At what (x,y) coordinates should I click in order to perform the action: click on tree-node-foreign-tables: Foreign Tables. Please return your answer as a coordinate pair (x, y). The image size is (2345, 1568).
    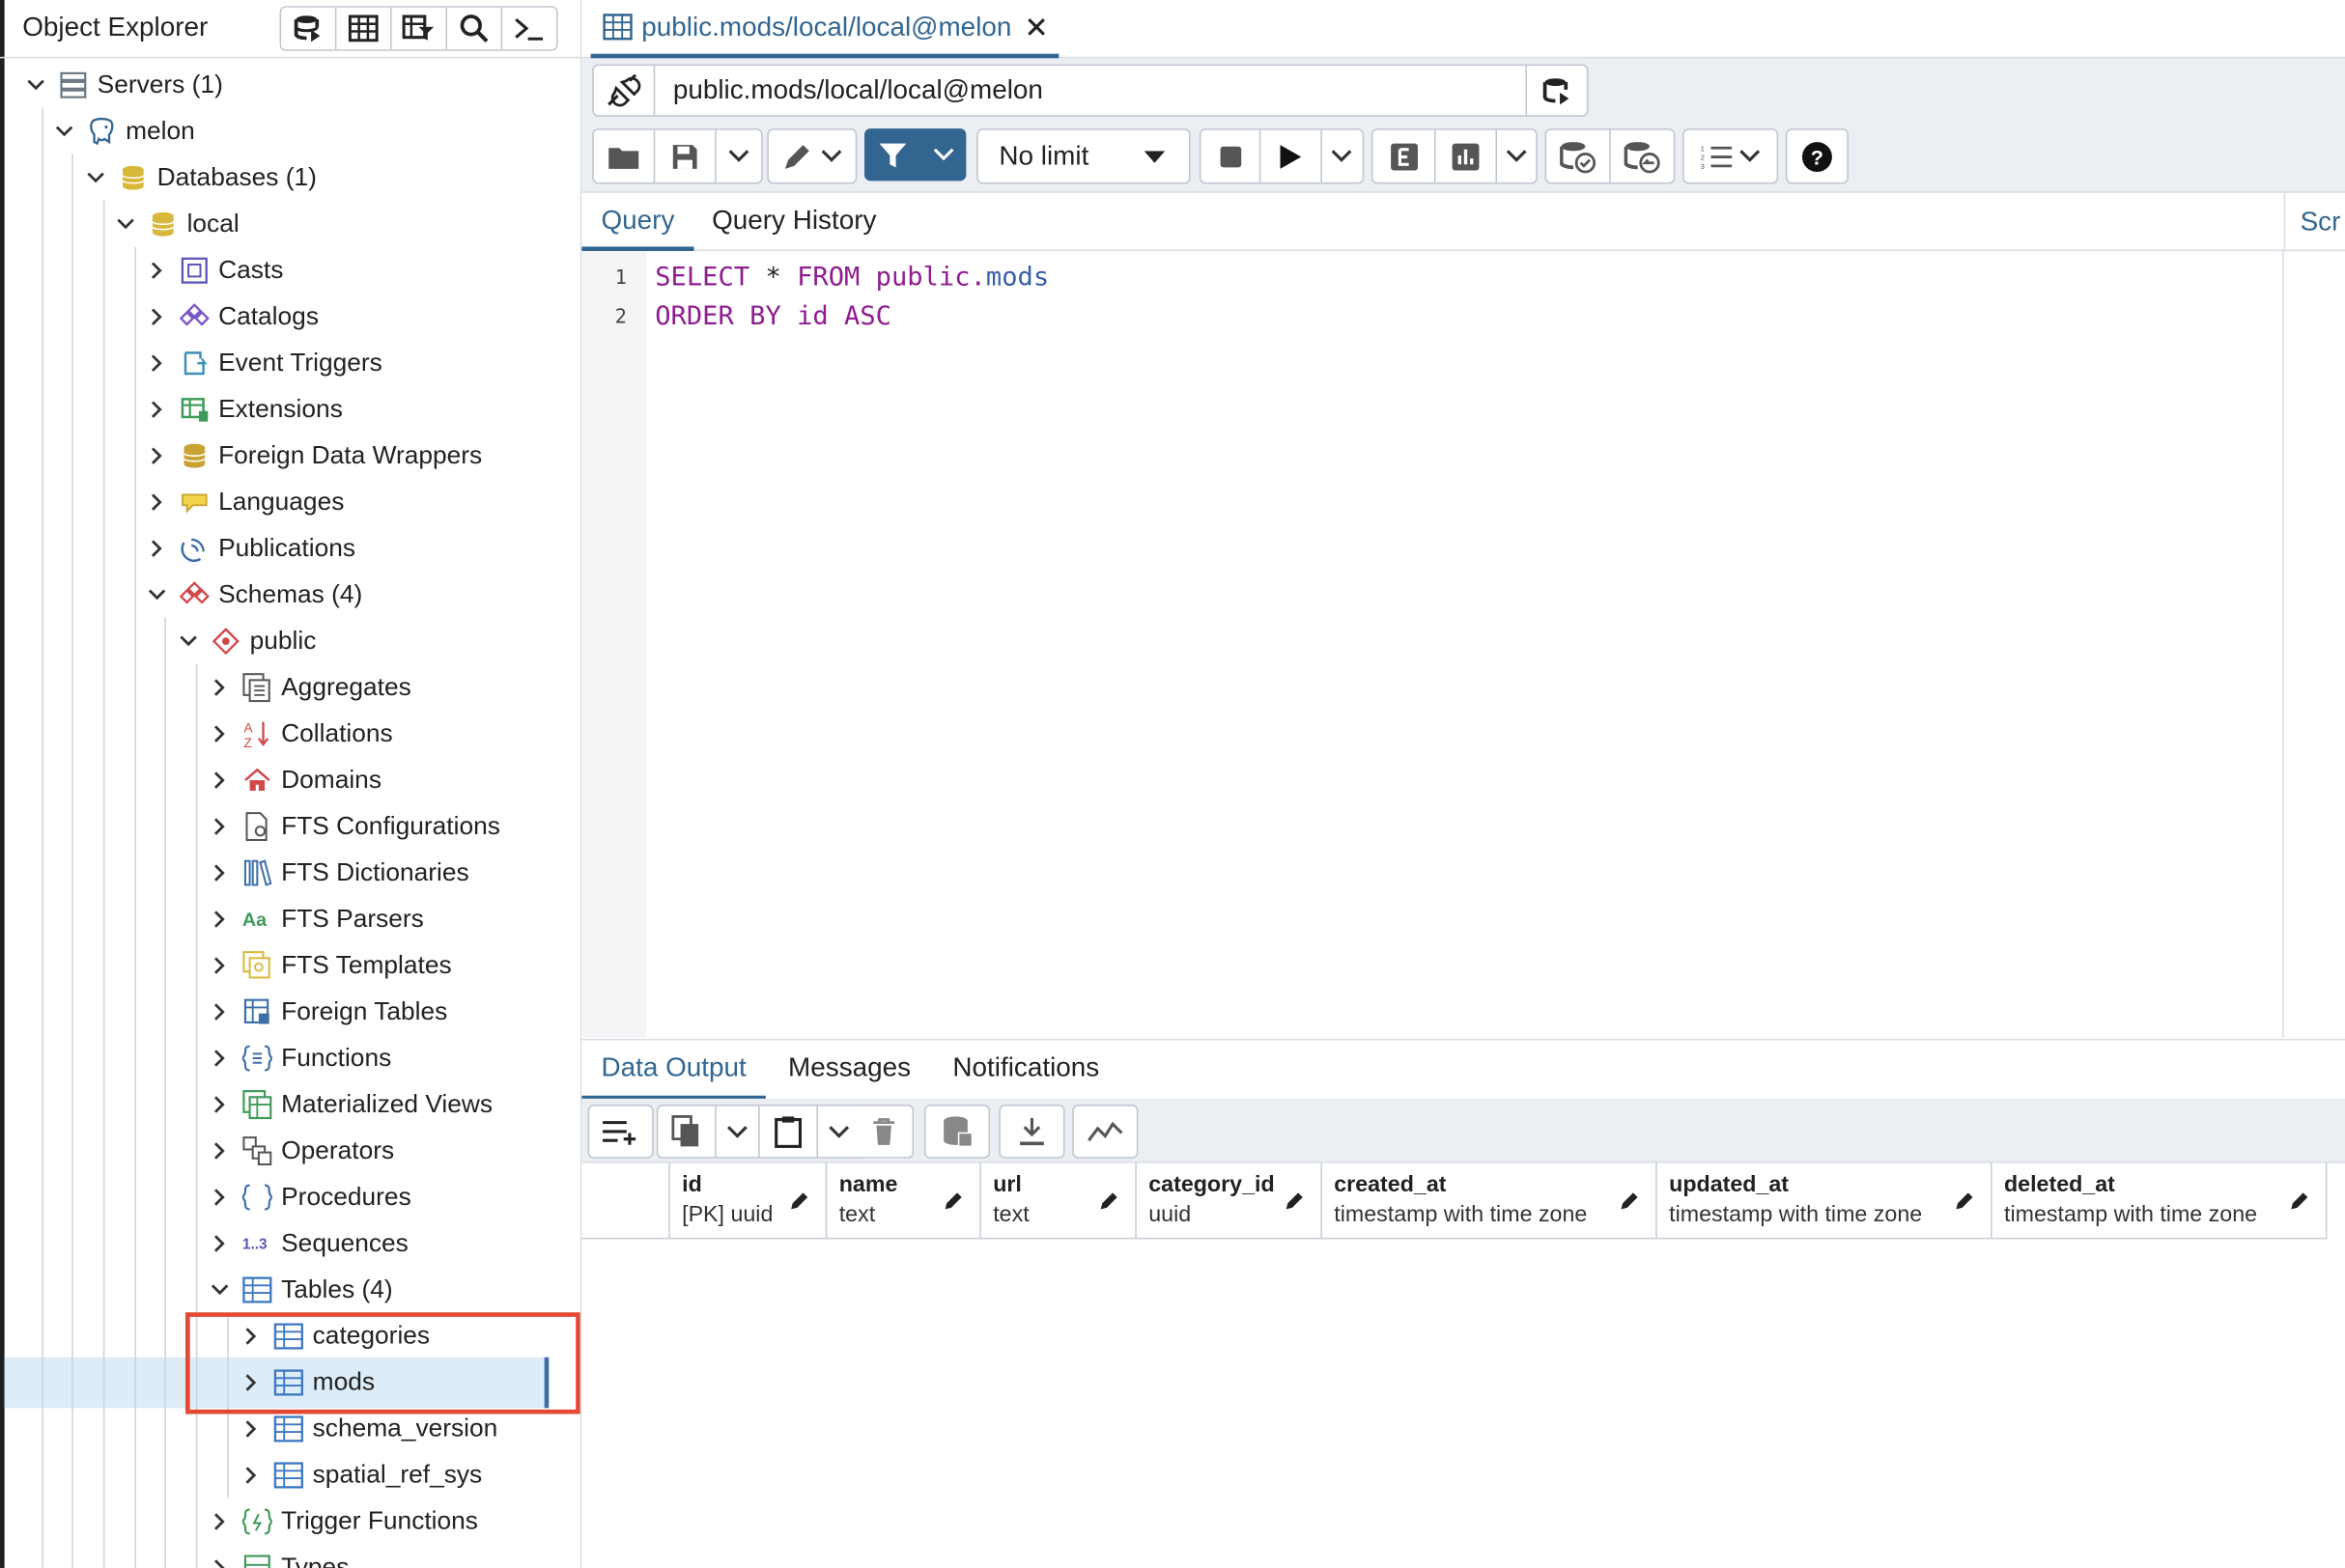
    Looking at the image, I should click on (328, 1011).